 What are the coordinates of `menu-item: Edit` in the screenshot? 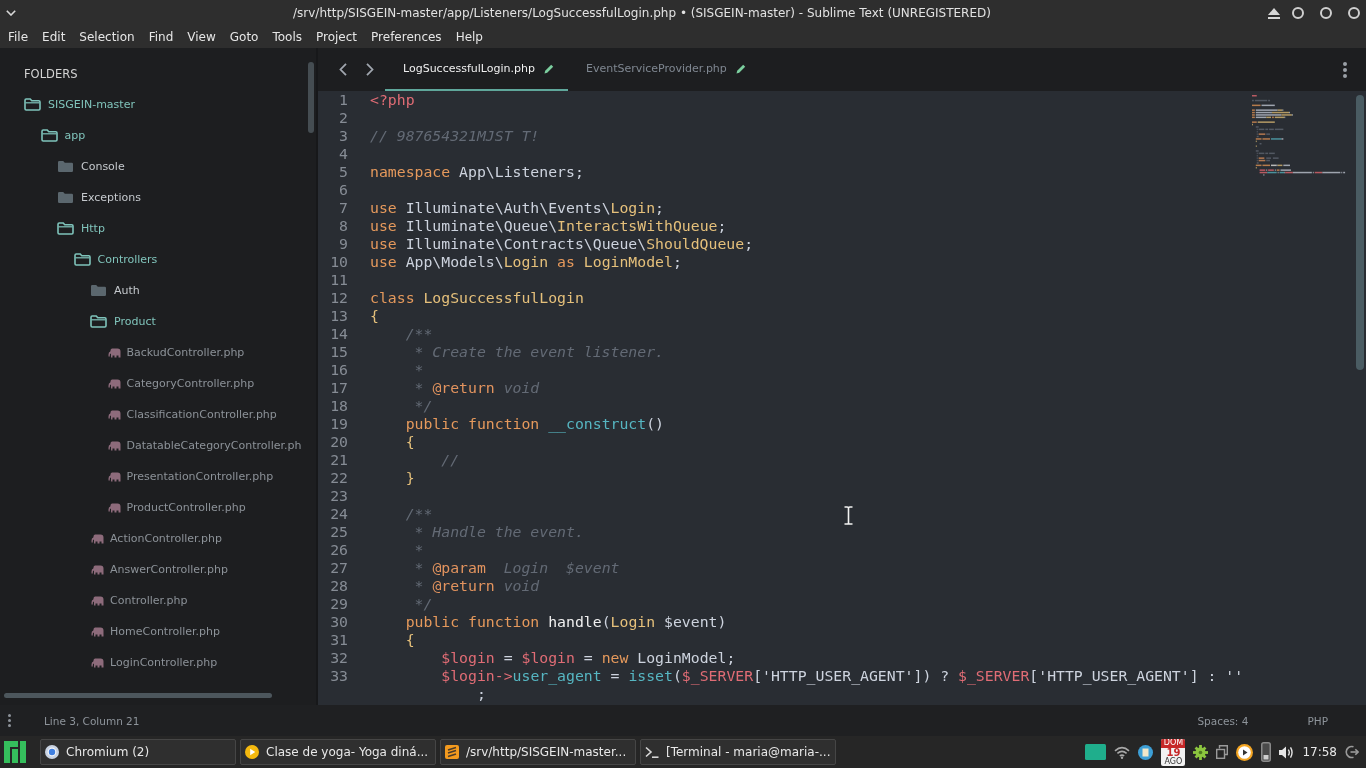 It's located at (54, 37).